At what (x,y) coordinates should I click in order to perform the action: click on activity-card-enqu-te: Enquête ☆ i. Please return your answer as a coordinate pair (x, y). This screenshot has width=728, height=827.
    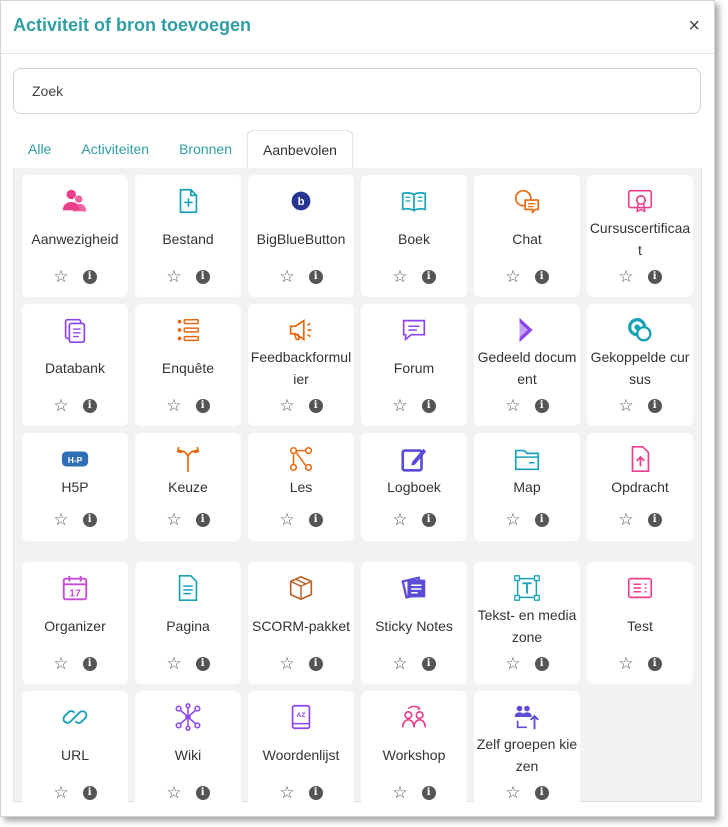
    Looking at the image, I should click on (188, 365).